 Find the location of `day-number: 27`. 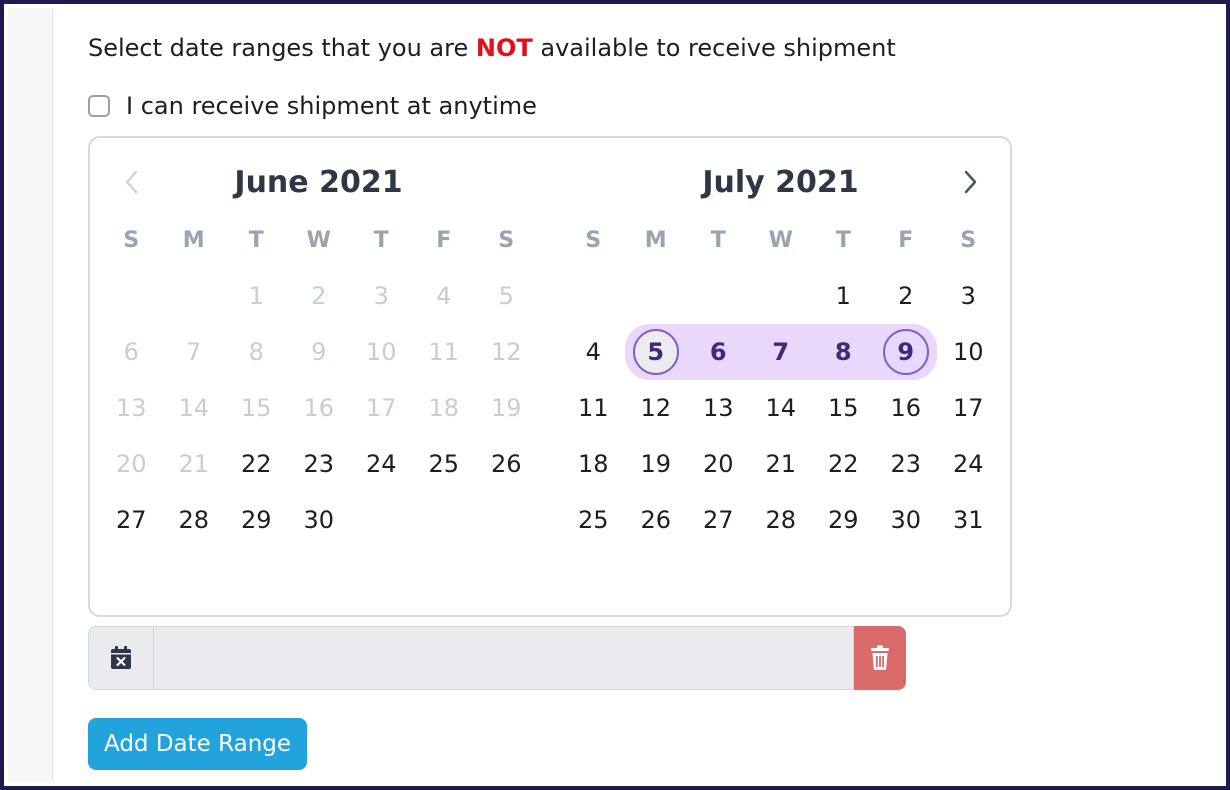

day-number: 27 is located at coordinates (131, 520).